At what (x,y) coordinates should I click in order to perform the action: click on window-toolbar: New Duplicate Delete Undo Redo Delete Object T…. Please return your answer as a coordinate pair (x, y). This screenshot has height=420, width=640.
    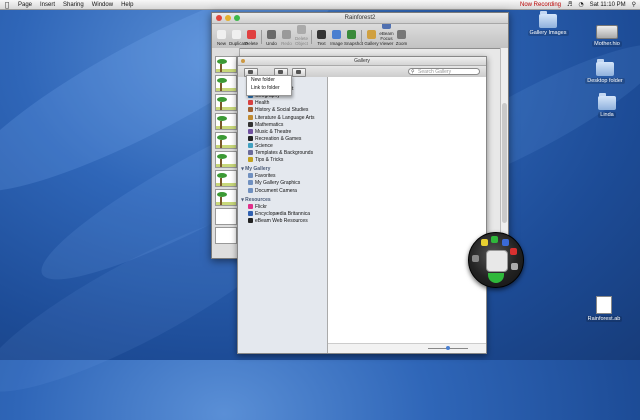
    Looking at the image, I should click on (360, 34).